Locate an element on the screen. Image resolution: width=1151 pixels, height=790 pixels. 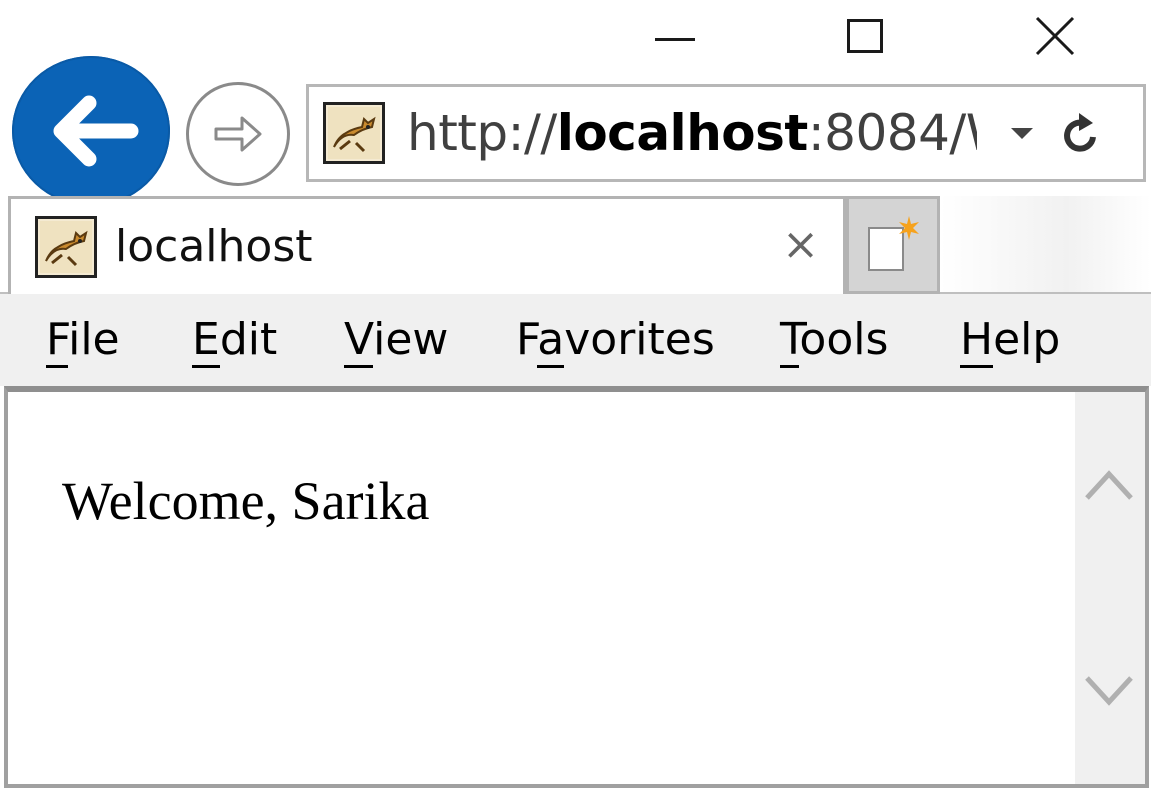
close-icon is located at coordinates (1055, 36).